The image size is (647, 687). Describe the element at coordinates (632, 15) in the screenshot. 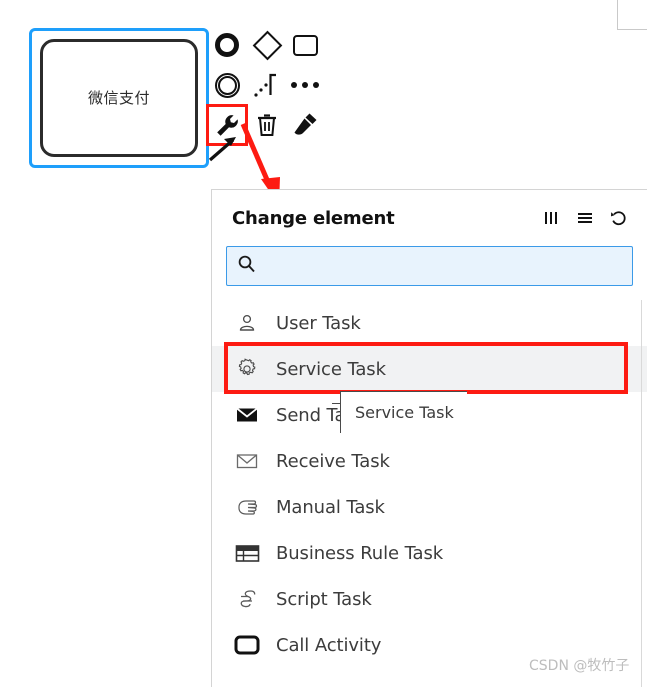

I see `canvas-corner-marker` at that location.